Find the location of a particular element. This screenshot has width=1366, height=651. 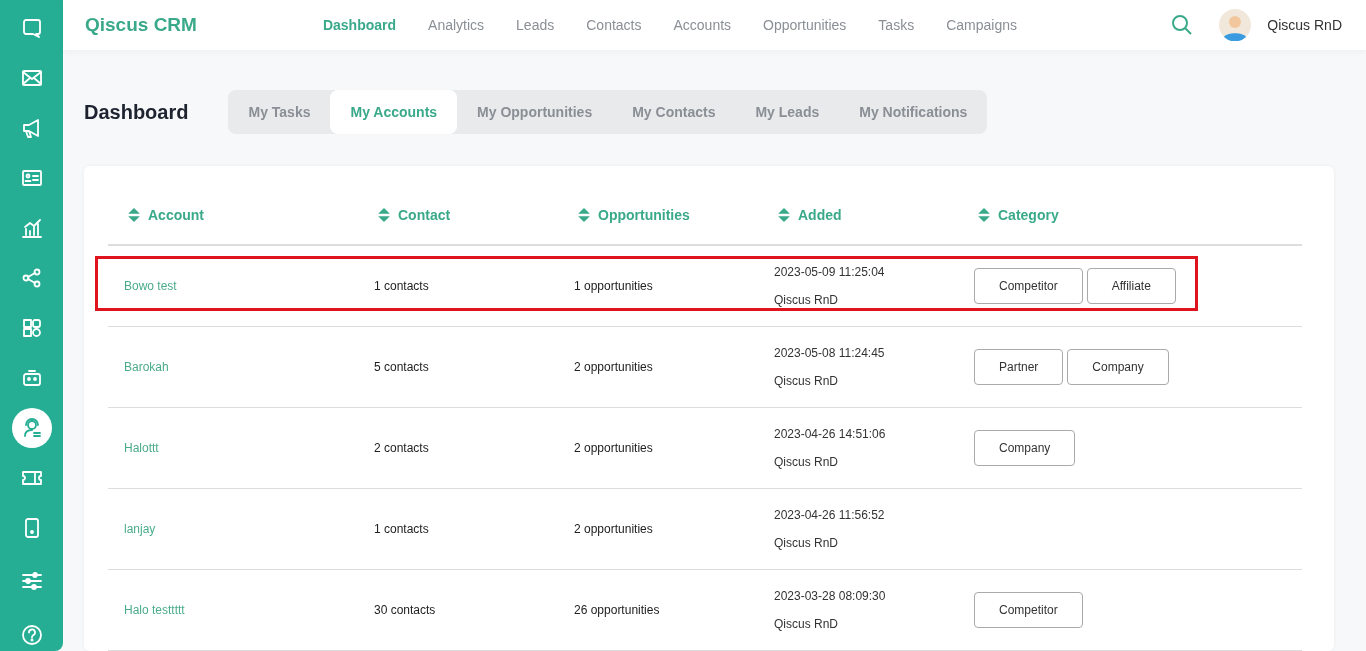

mail-icon is located at coordinates (31, 78).